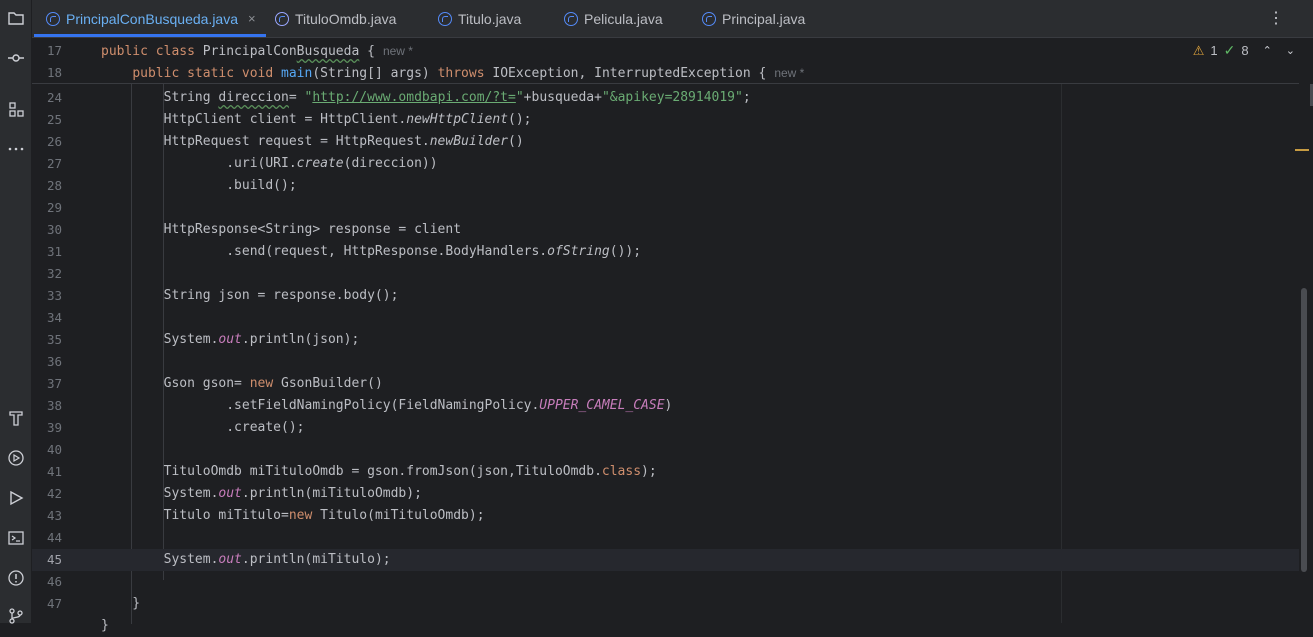  What do you see at coordinates (1214, 50) in the screenshot?
I see `warning-count: 1` at bounding box center [1214, 50].